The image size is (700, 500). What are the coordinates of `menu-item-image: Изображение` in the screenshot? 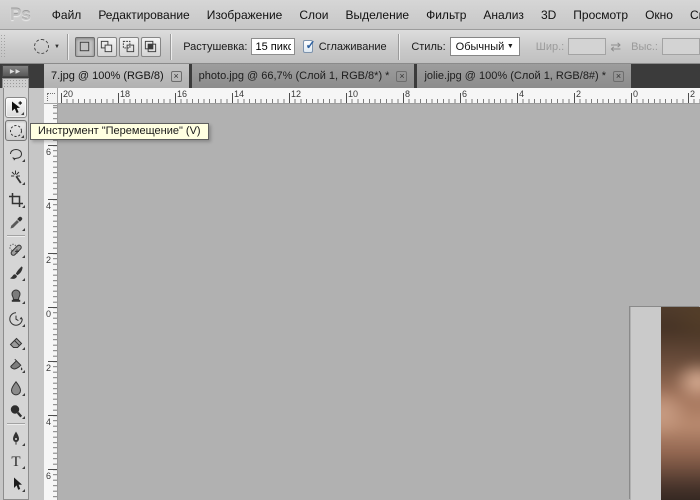 It's located at (245, 15).